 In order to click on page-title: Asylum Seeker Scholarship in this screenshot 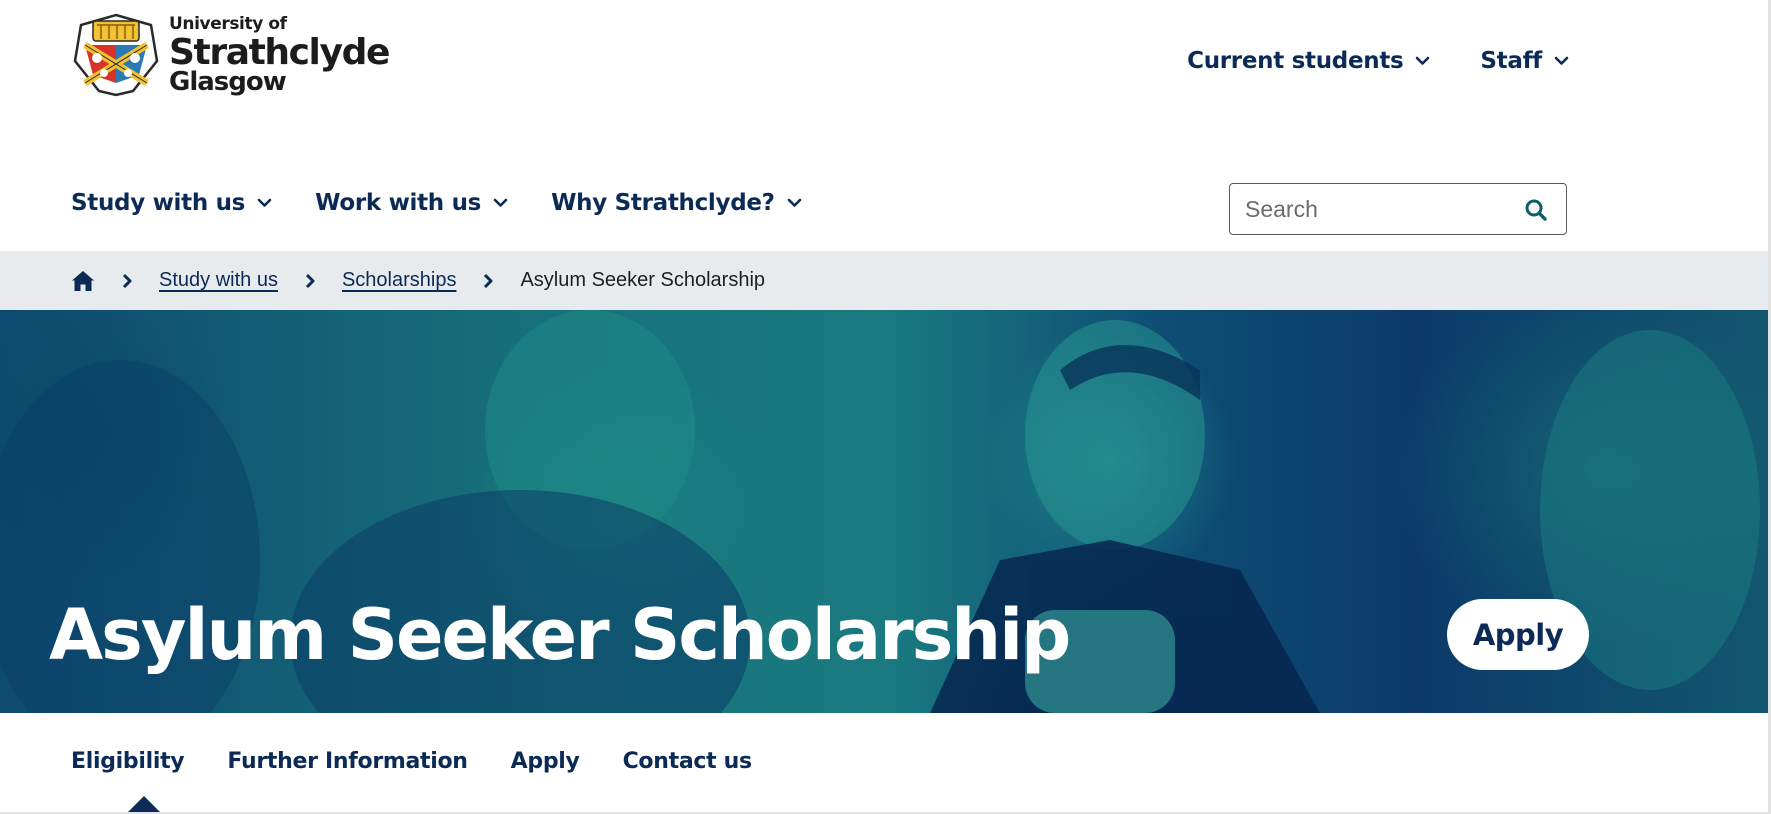, I will do `click(560, 635)`.